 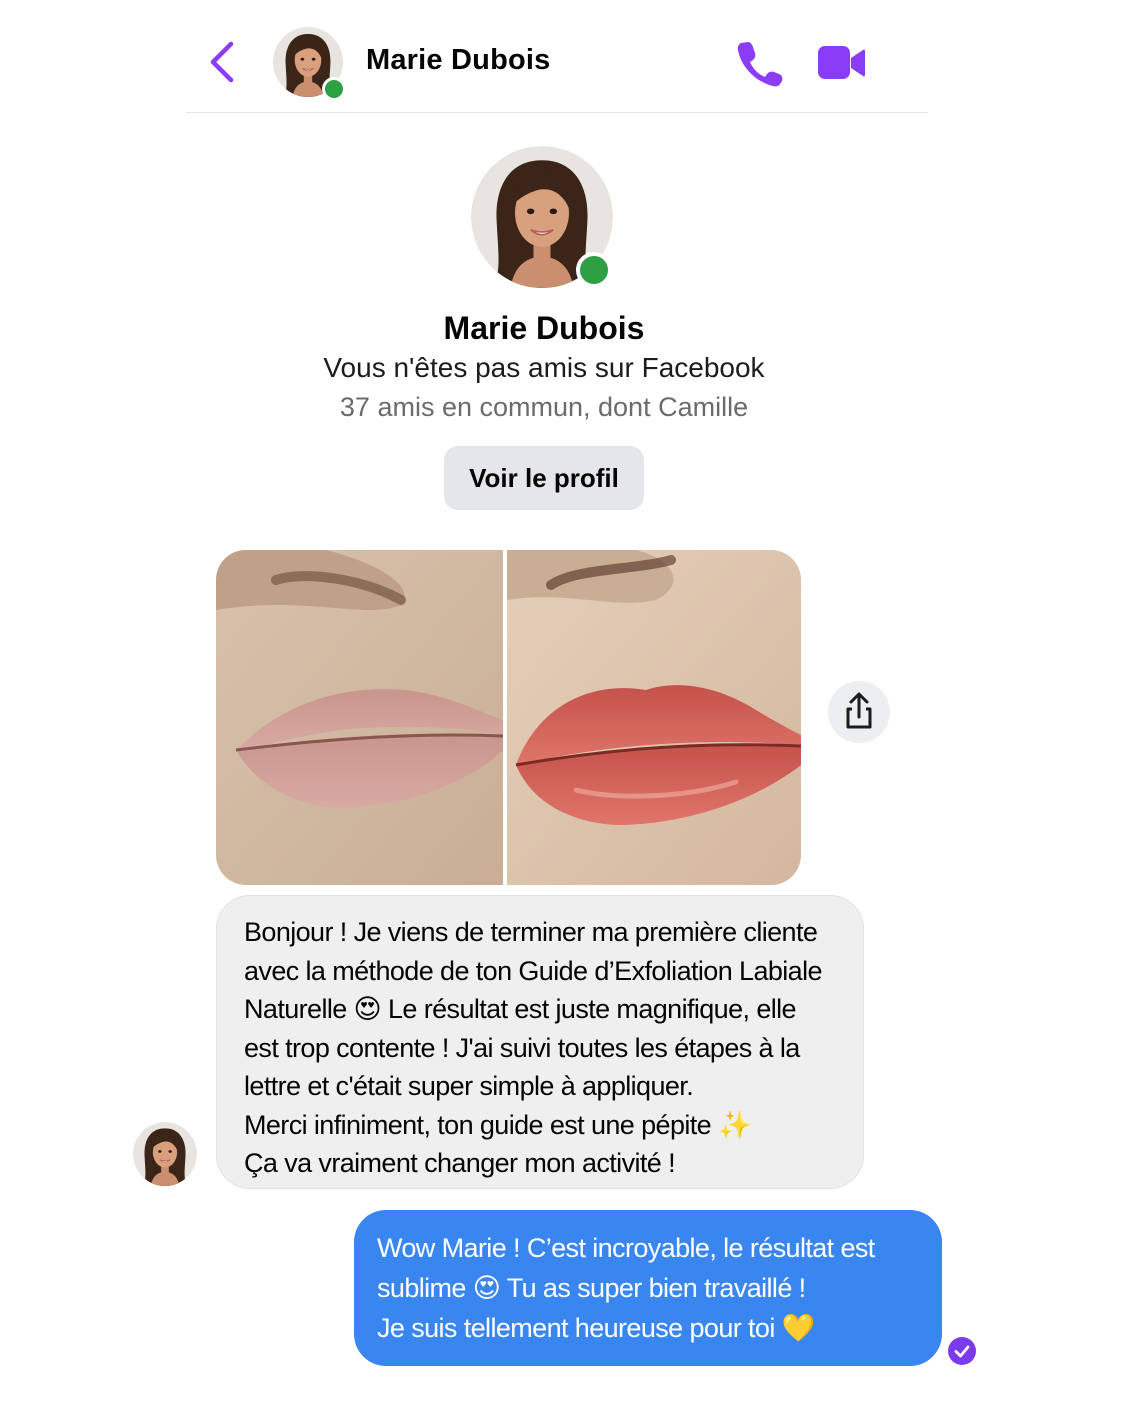 I want to click on header-divider, so click(x=557, y=112).